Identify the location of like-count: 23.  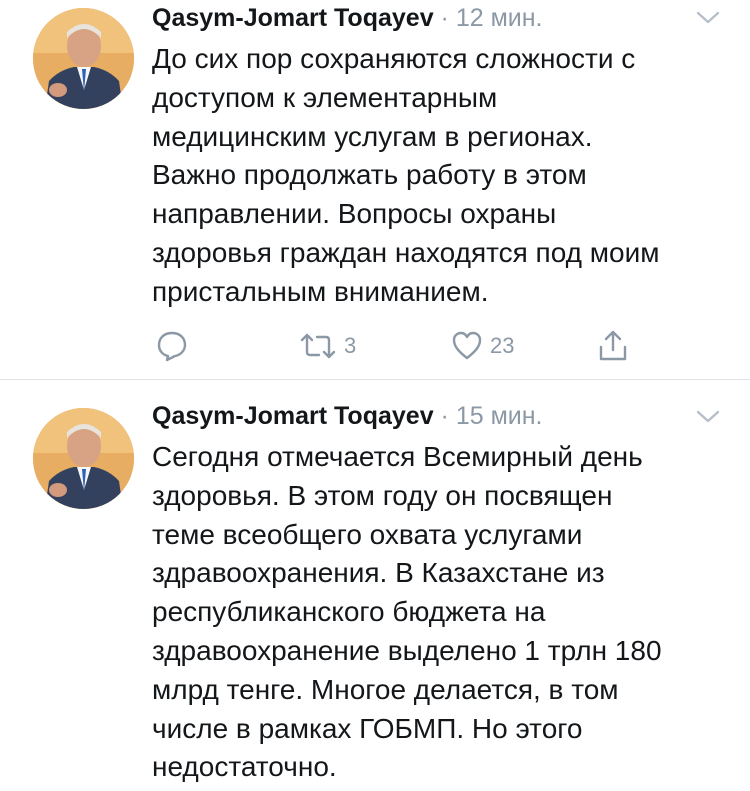
(502, 345).